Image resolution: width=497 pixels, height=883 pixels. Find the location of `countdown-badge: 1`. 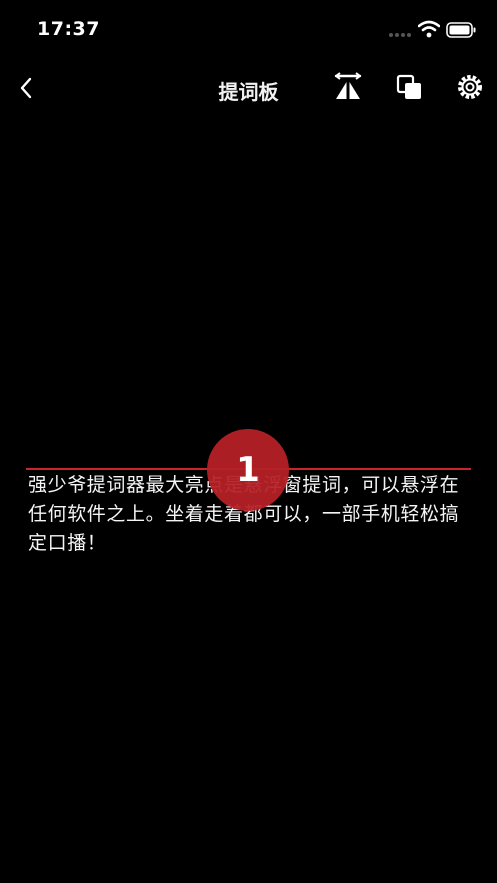

countdown-badge: 1 is located at coordinates (248, 470).